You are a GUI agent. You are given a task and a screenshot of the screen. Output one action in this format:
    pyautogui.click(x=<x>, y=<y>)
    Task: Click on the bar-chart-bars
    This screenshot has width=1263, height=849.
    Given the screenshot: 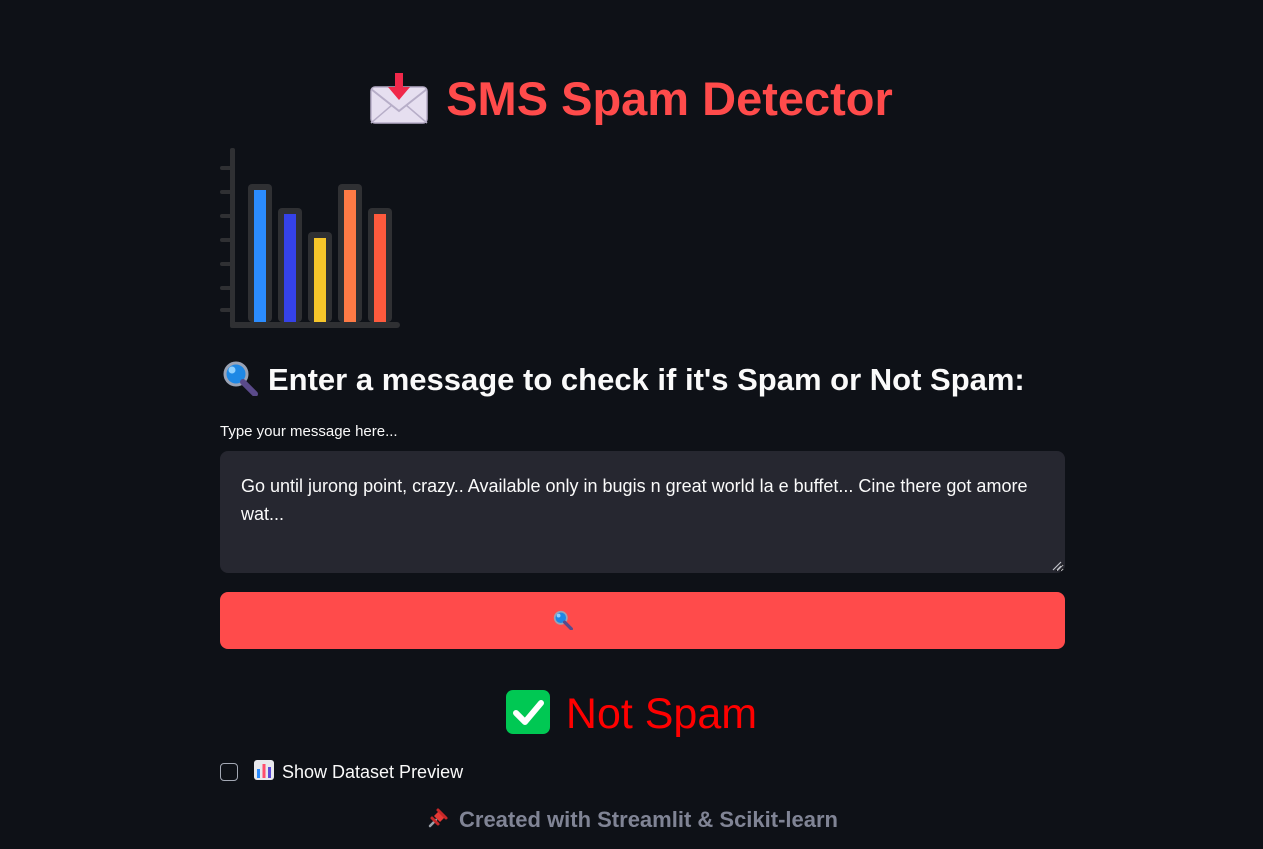 What is the action you would take?
    pyautogui.click(x=320, y=253)
    